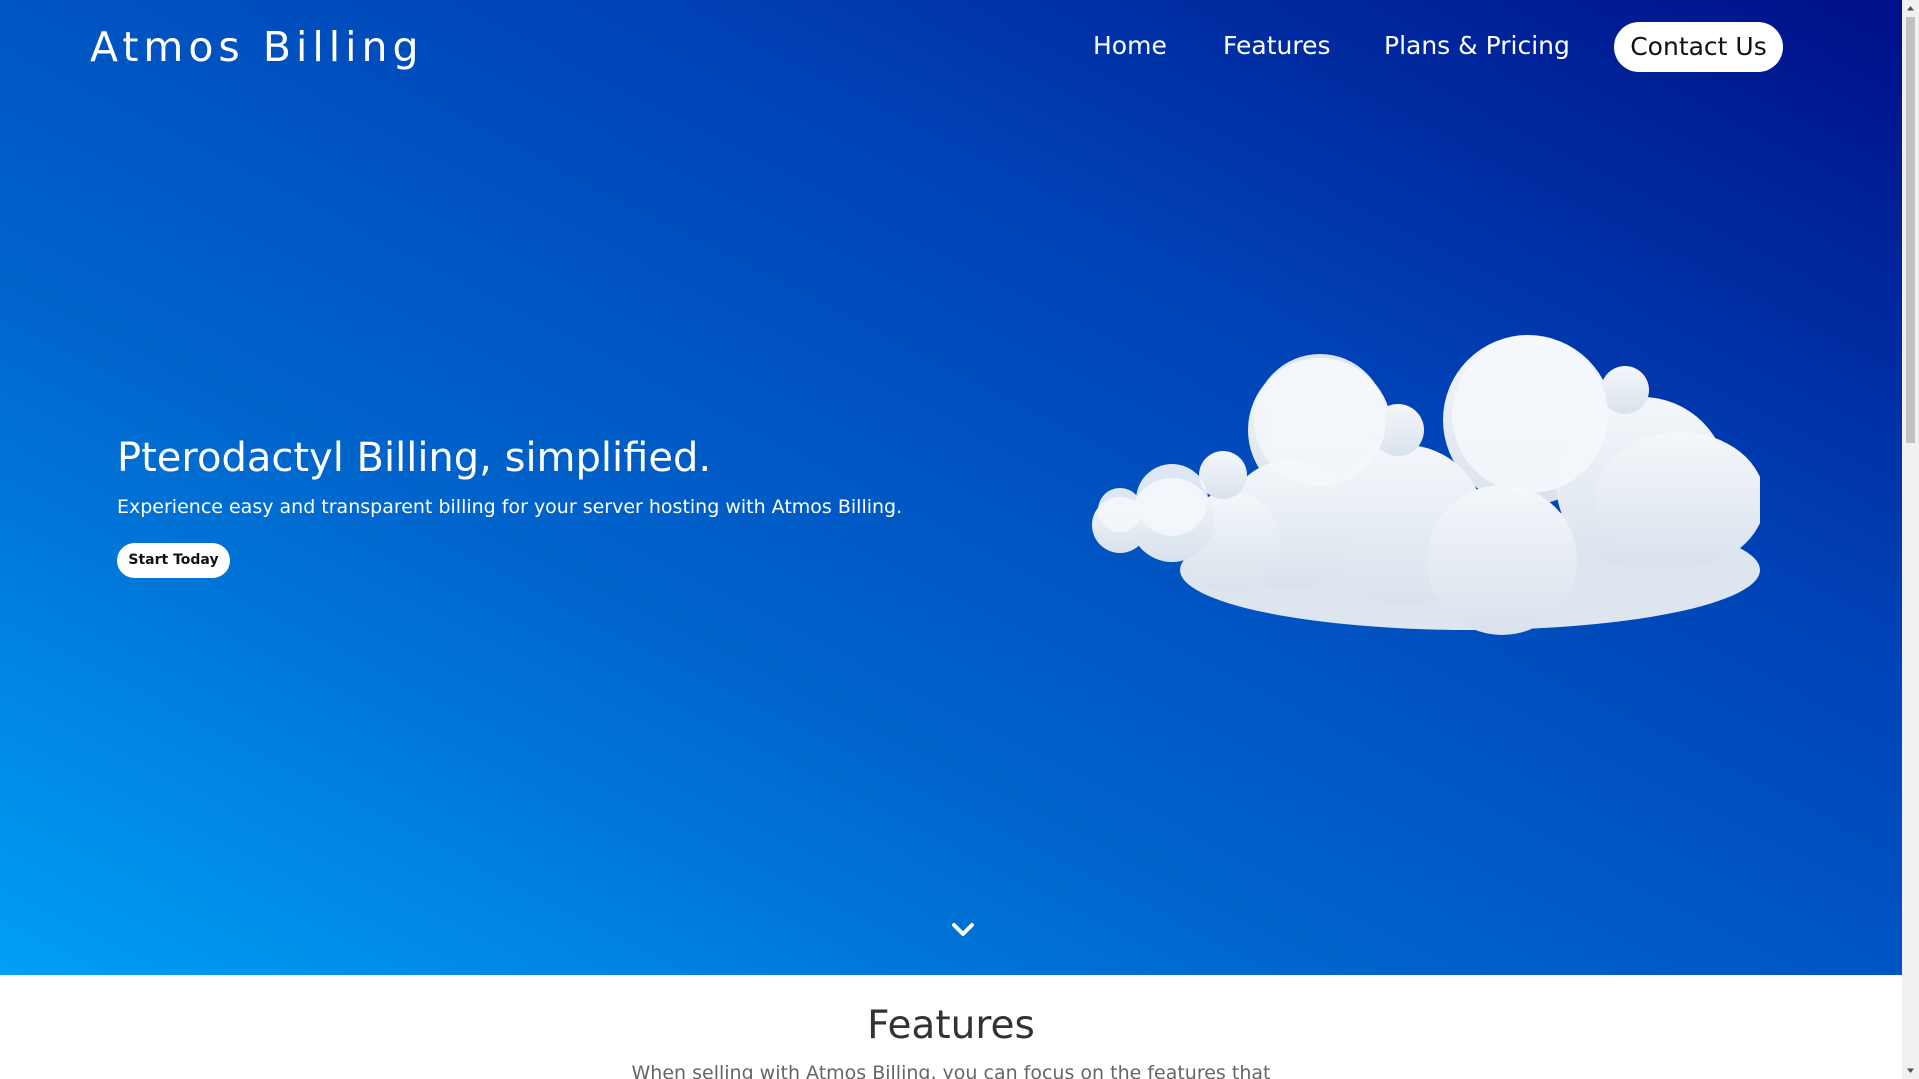 Image resolution: width=1919 pixels, height=1079 pixels. Describe the element at coordinates (414, 458) in the screenshot. I see `hero-title: Pterodactyl Billing, simplified.` at that location.